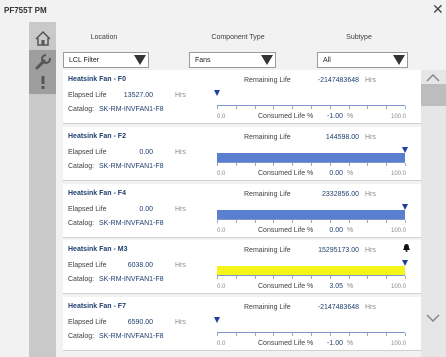 The height and width of the screenshot is (357, 446). What do you see at coordinates (146, 209) in the screenshot?
I see `elapsed-life-value: 0.00` at bounding box center [146, 209].